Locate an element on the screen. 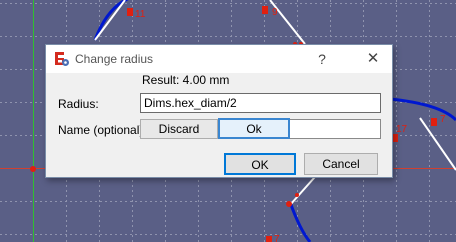 The width and height of the screenshot is (456, 242). name-label: Name (optional) is located at coordinates (101, 130).